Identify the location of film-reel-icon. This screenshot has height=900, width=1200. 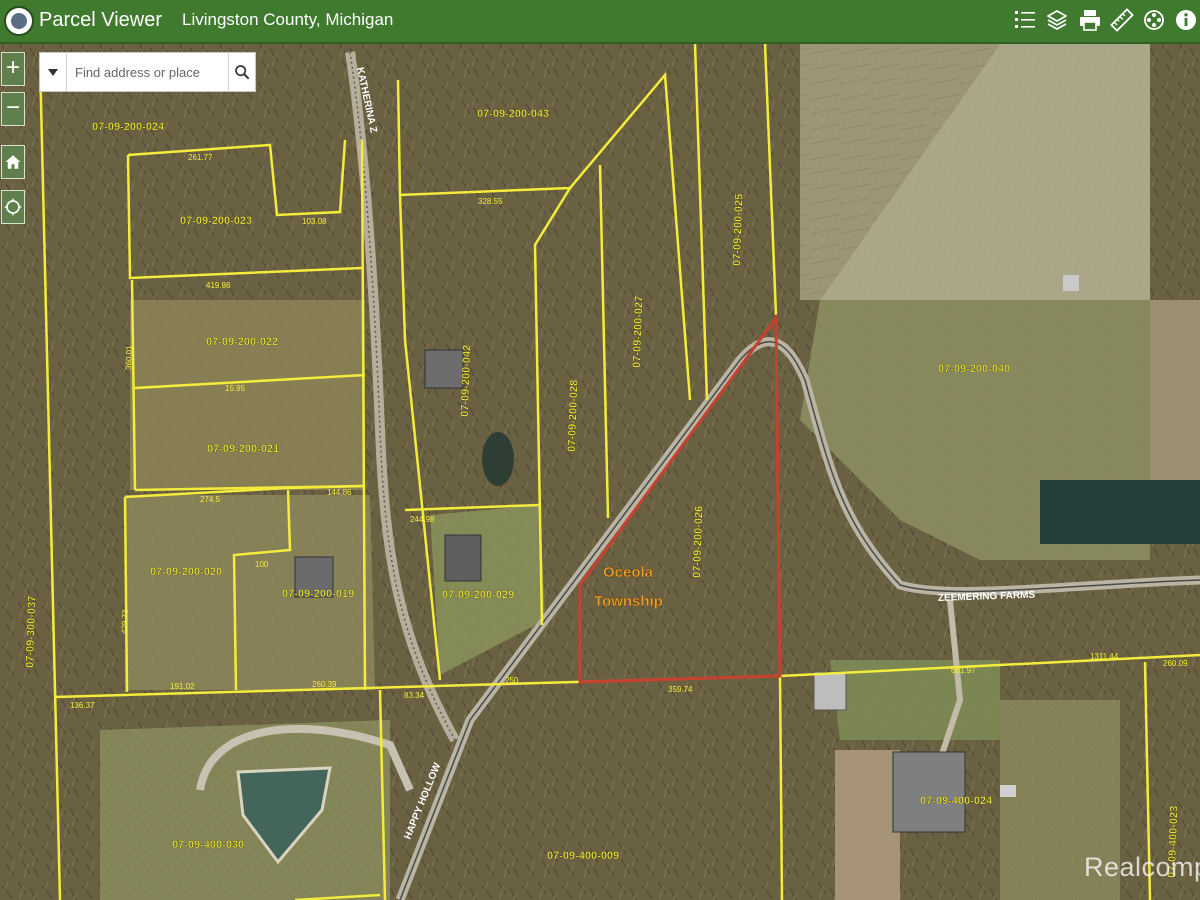
(1154, 20).